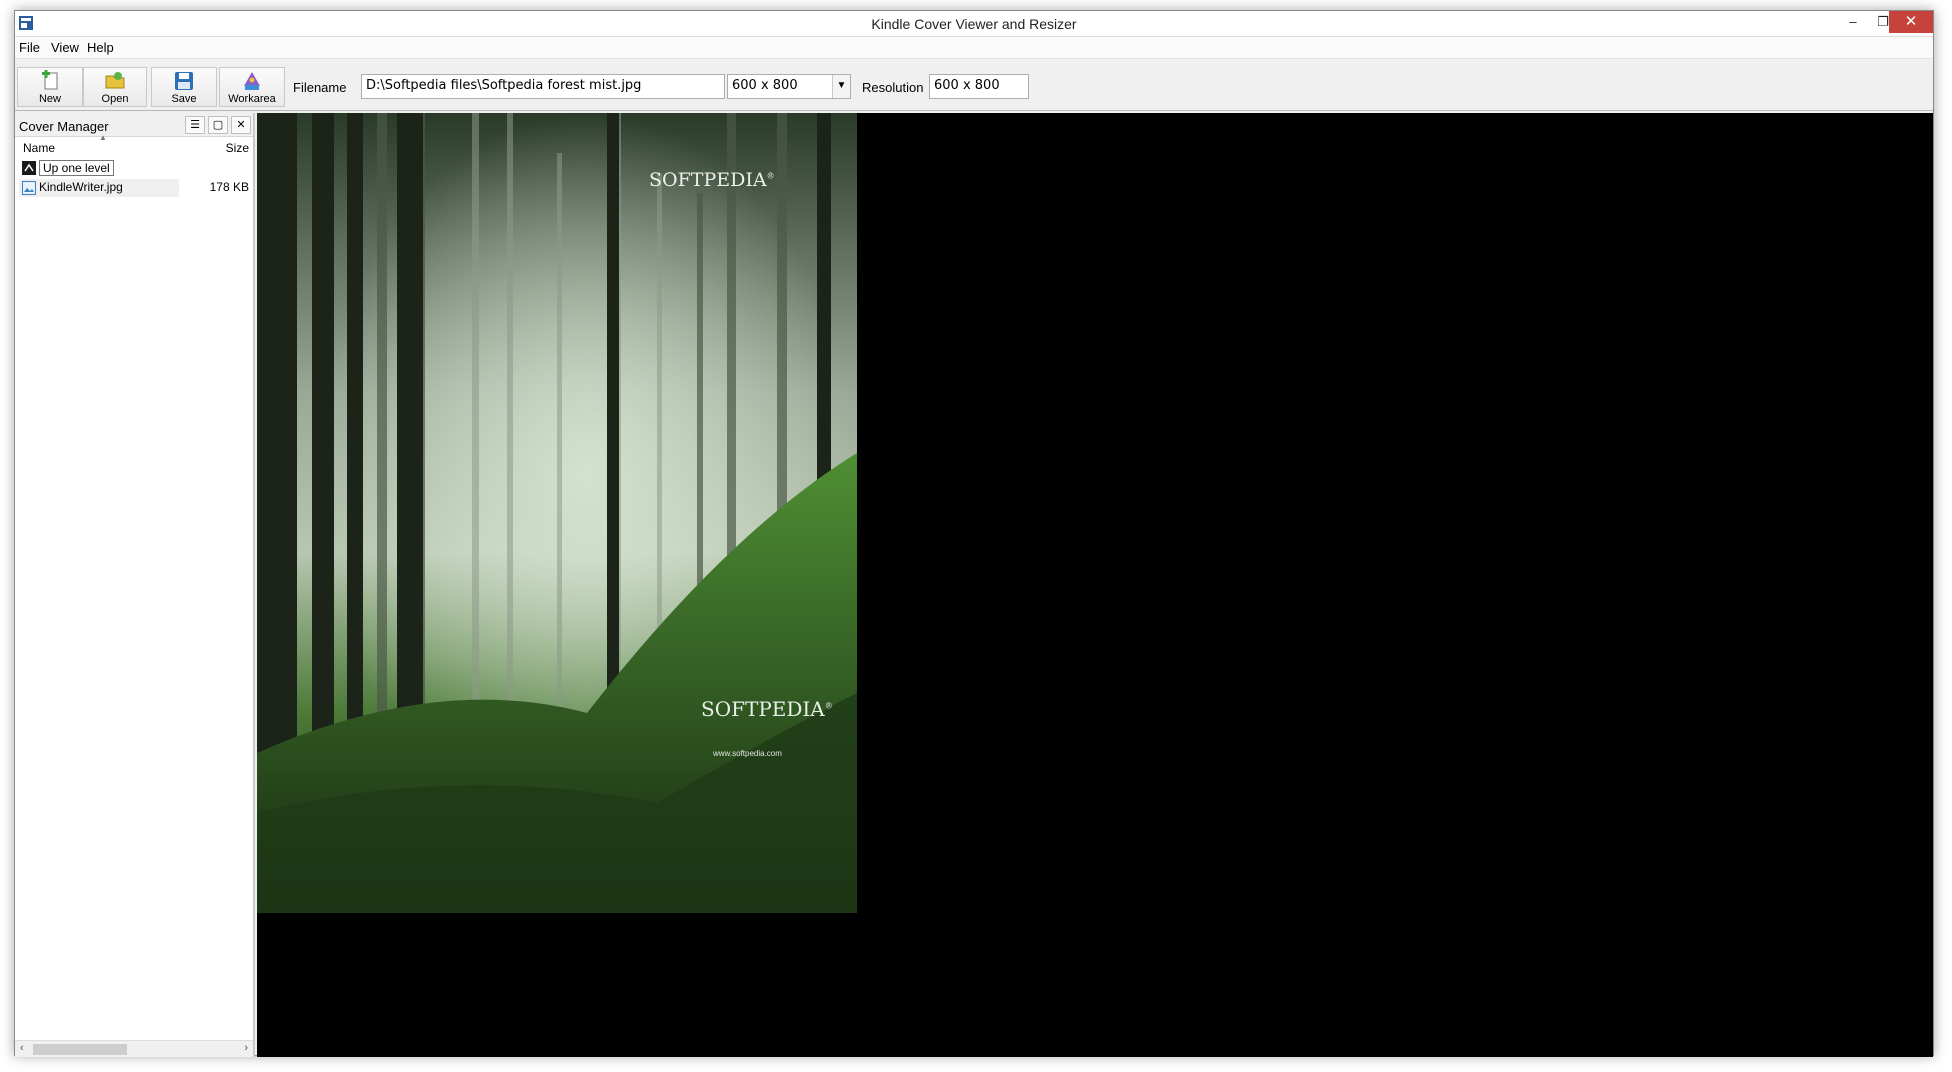 The image size is (1952, 1072). I want to click on column-name: Name, so click(39, 148).